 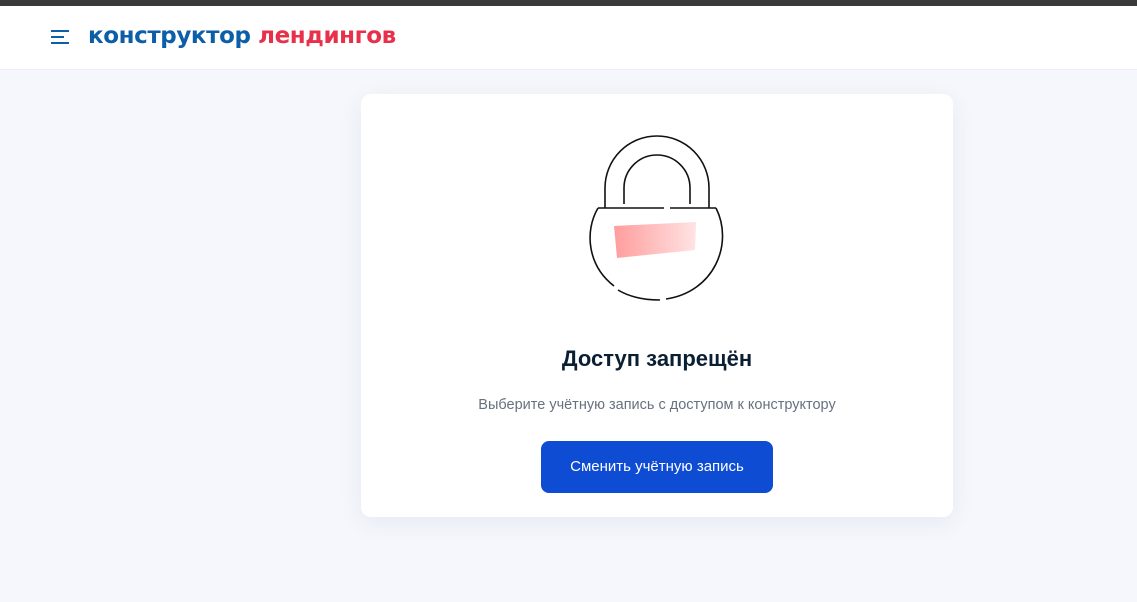 I want to click on menu-icon, so click(x=60, y=37).